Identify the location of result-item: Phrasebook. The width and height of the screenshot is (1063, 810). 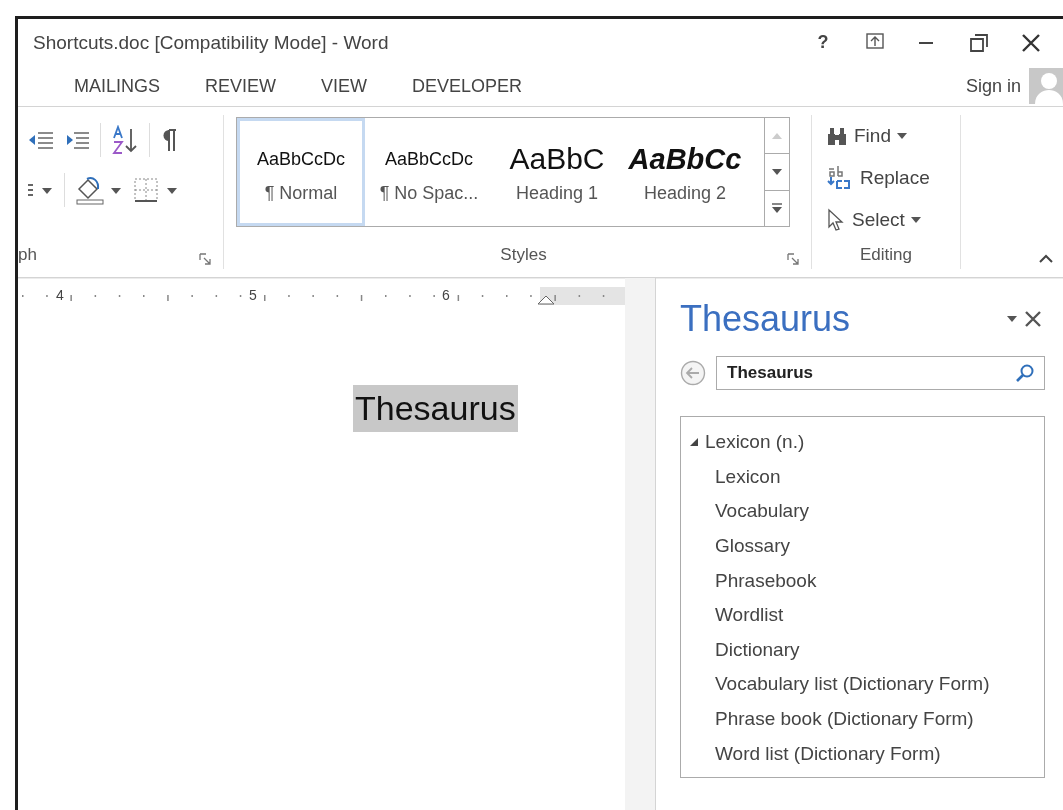
(879, 580).